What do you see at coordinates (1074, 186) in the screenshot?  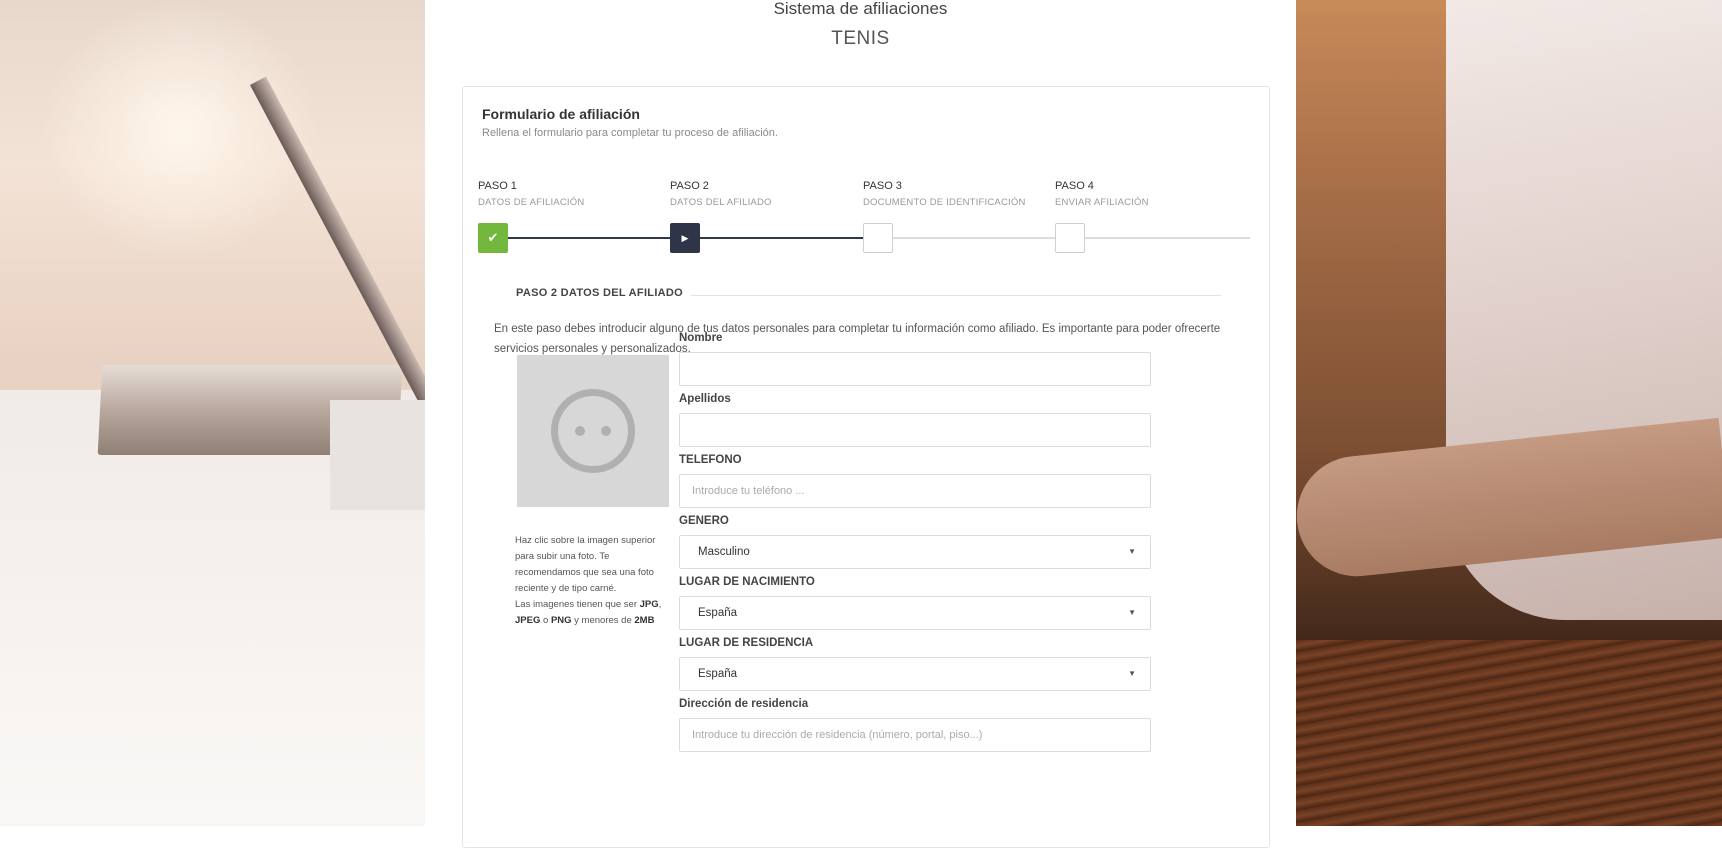 I see `step-number: PASO 4` at bounding box center [1074, 186].